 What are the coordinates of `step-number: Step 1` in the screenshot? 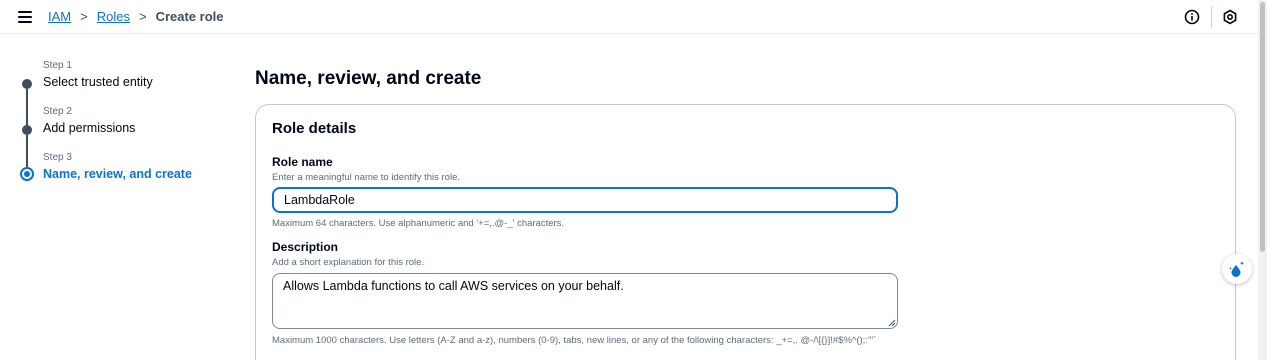 It's located at (57, 65).